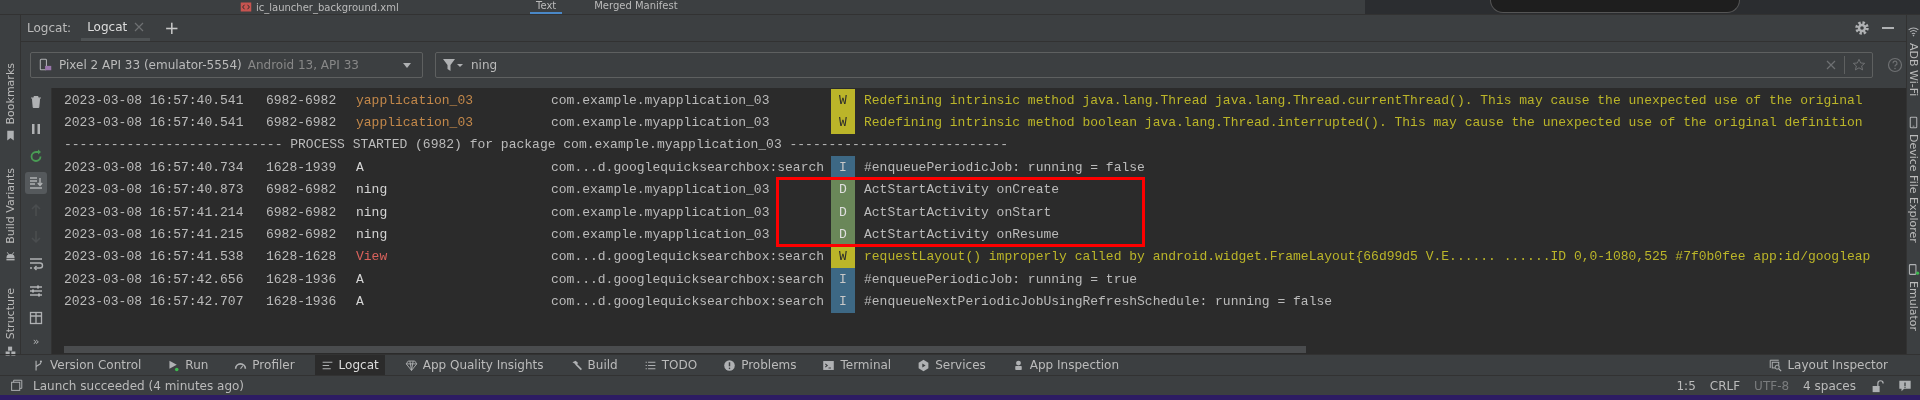 The width and height of the screenshot is (1920, 400). What do you see at coordinates (1862, 28) in the screenshot?
I see `settings-icon` at bounding box center [1862, 28].